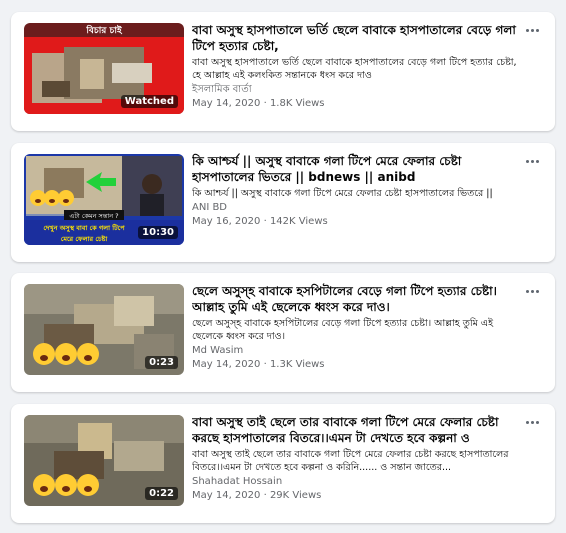  What do you see at coordinates (104, 30) in the screenshot?
I see `thumbnail-caption: বিচার চাই` at bounding box center [104, 30].